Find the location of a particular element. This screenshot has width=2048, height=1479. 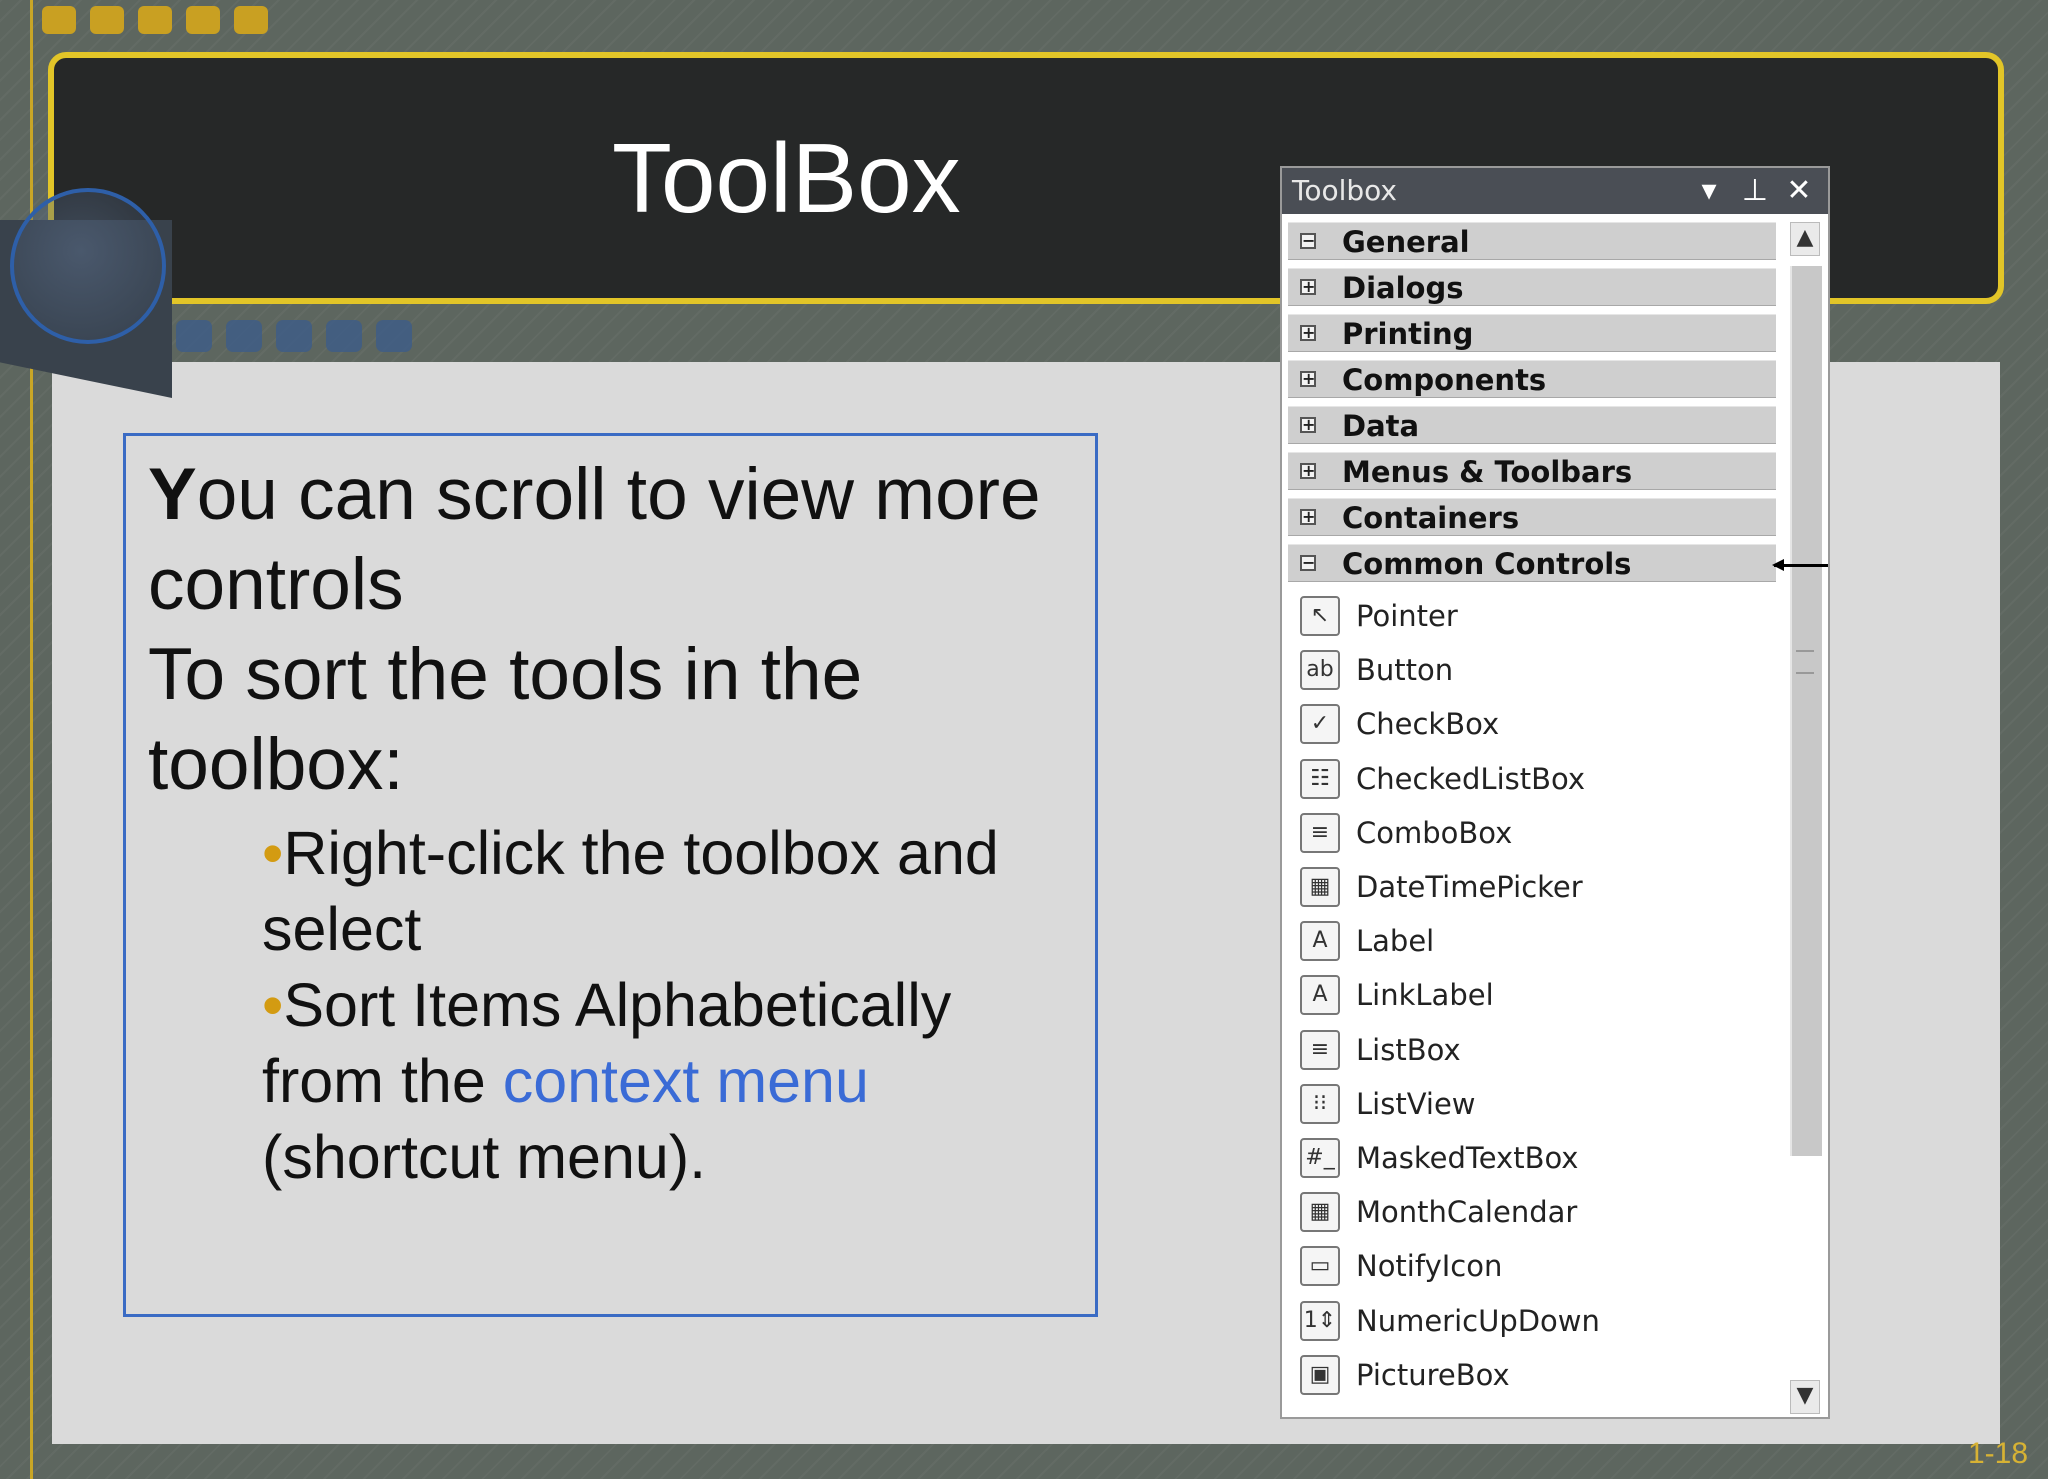

toolbox-item-label: DateTimePicker is located at coordinates (1469, 887).